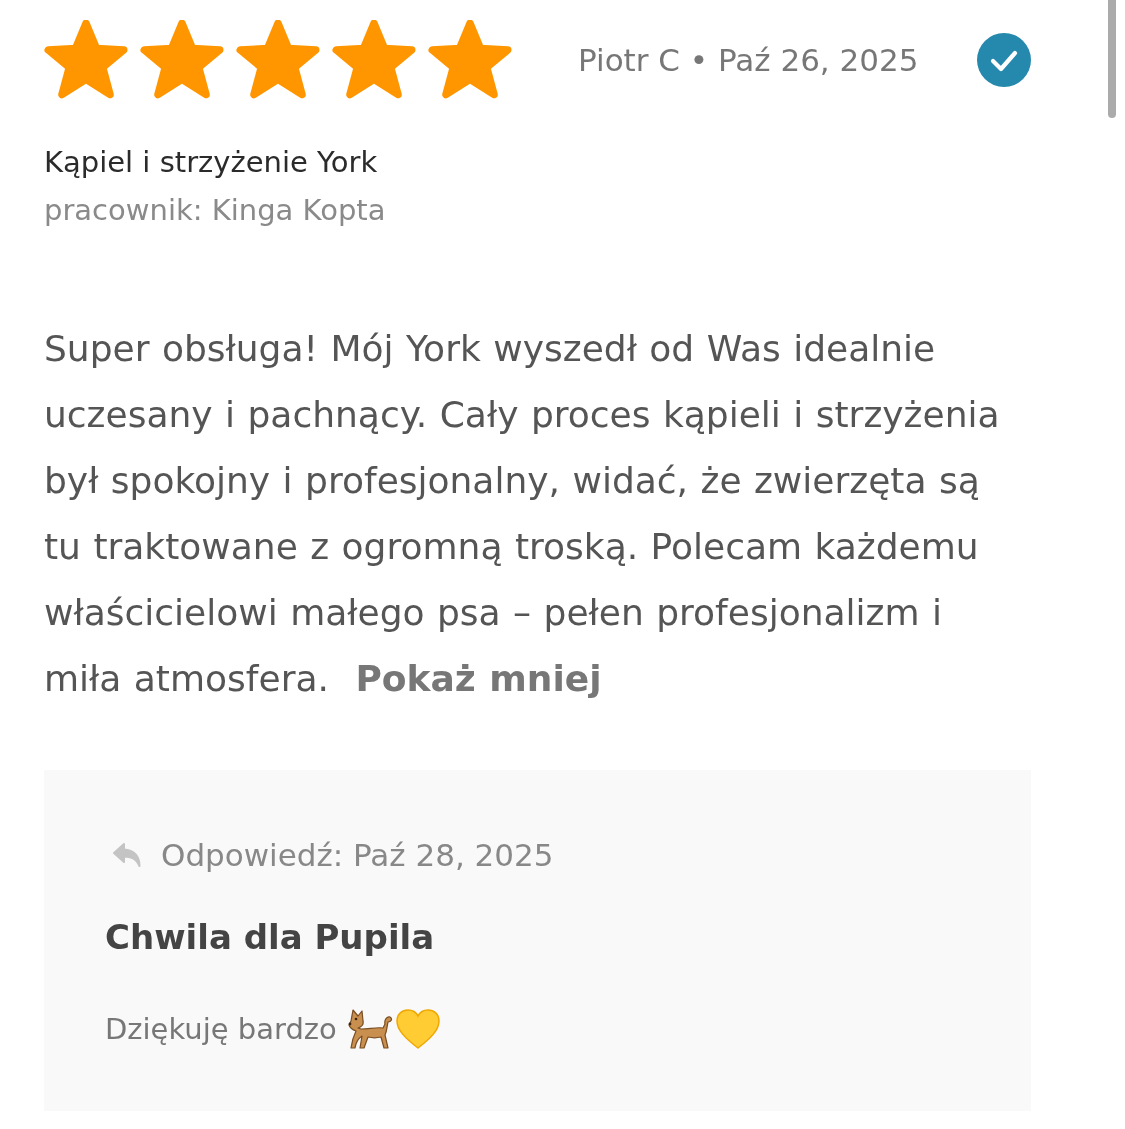  What do you see at coordinates (417, 1029) in the screenshot?
I see `heart-icon` at bounding box center [417, 1029].